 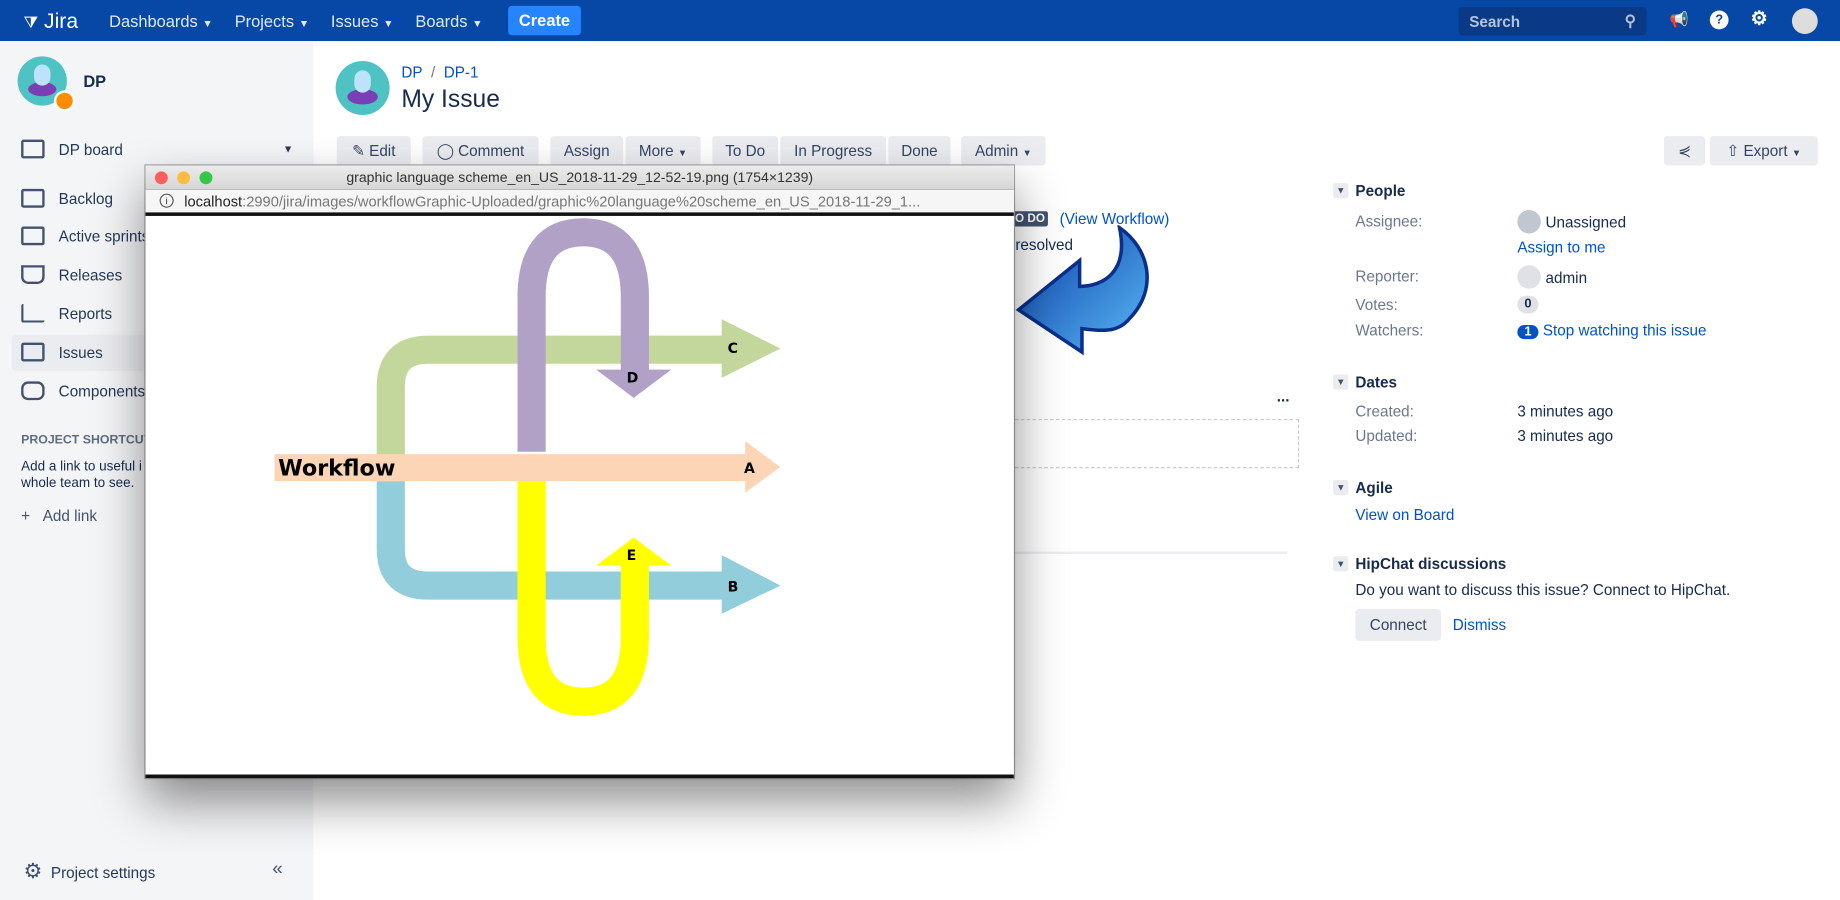 What do you see at coordinates (1365, 382) in the screenshot?
I see `dates-section-header: ▼ Dates` at bounding box center [1365, 382].